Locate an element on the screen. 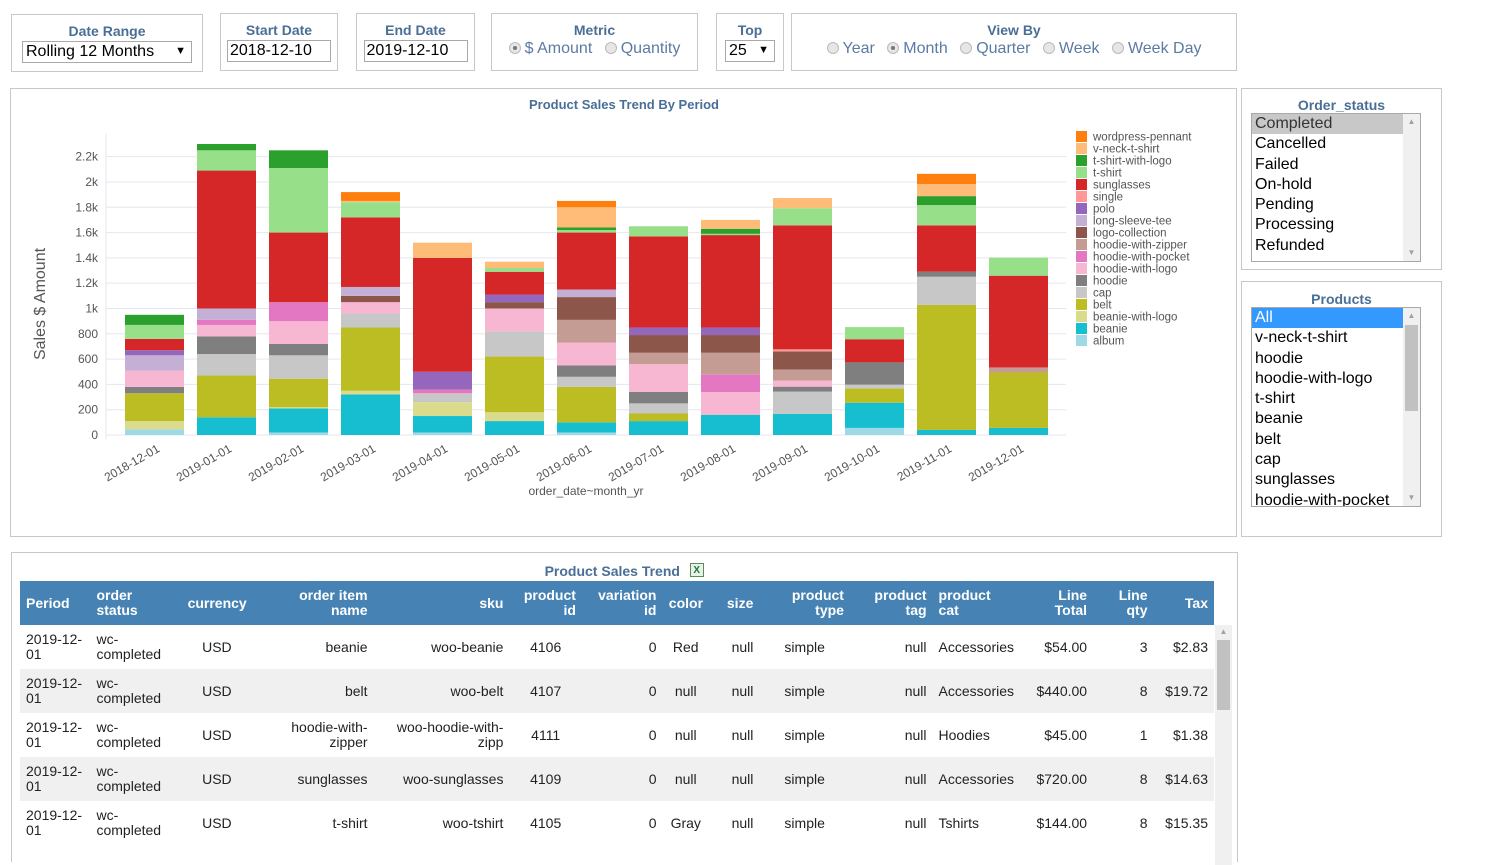 The image size is (1500, 865). legend-label: hoodie-with-pocket is located at coordinates (1141, 258).